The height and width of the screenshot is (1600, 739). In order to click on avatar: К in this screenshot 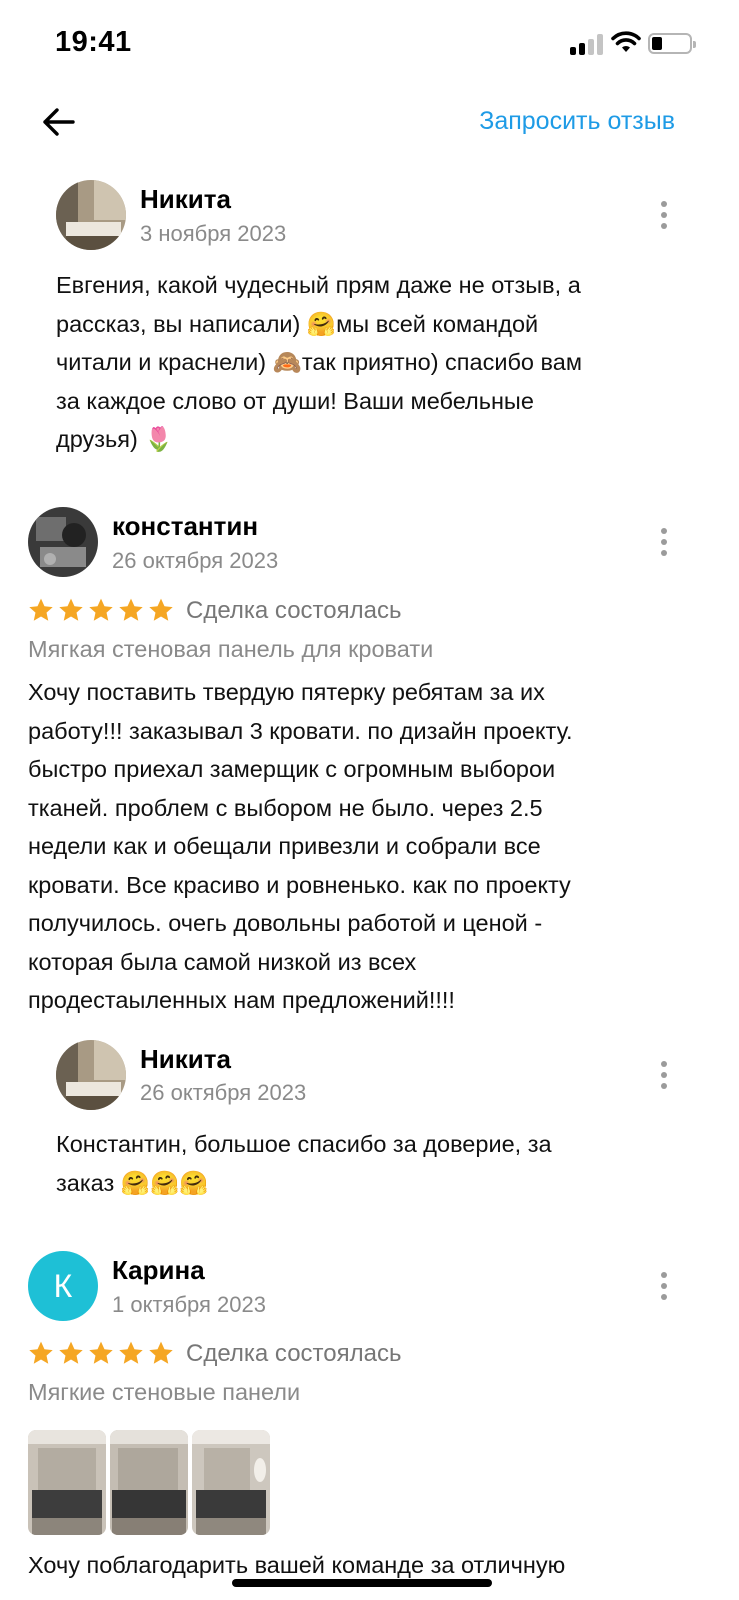, I will do `click(63, 1286)`.